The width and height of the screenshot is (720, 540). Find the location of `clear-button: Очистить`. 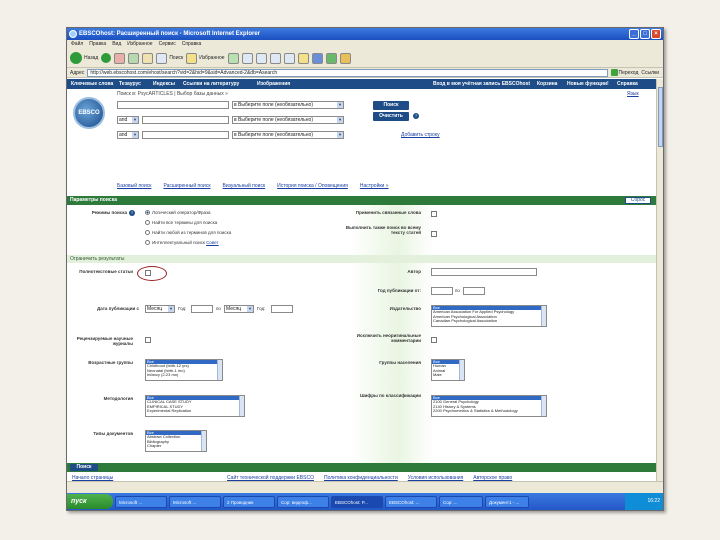

clear-button: Очистить is located at coordinates (391, 116).